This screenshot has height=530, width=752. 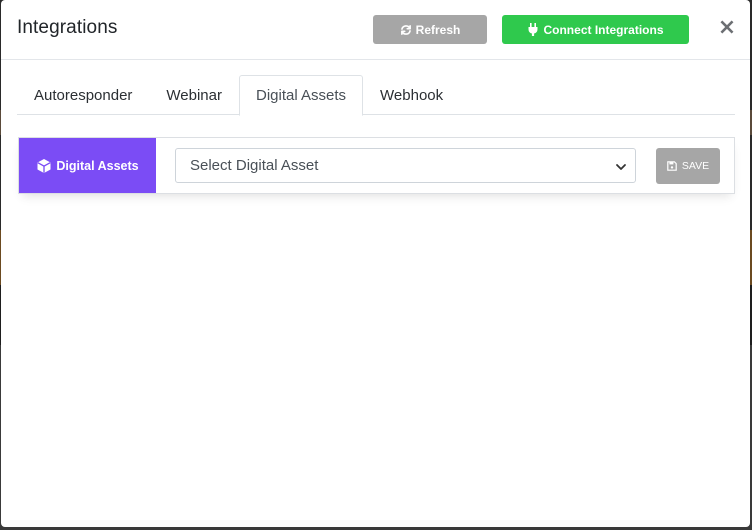 What do you see at coordinates (405, 165) in the screenshot?
I see `digital-asset-select: Select Digital Asset` at bounding box center [405, 165].